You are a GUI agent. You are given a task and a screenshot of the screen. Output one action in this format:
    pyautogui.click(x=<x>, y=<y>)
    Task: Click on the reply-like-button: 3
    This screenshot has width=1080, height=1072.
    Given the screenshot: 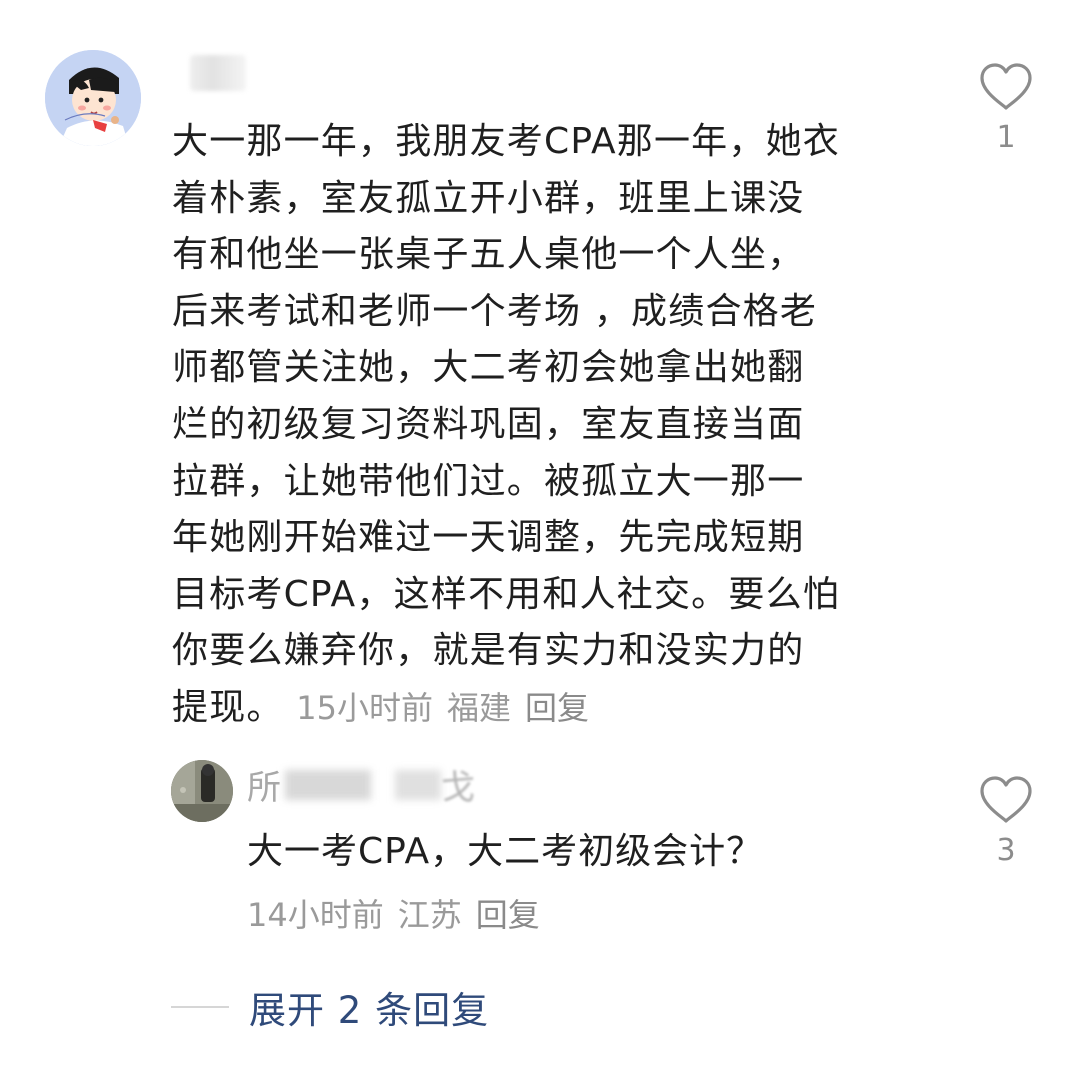 What is the action you would take?
    pyautogui.click(x=1006, y=821)
    